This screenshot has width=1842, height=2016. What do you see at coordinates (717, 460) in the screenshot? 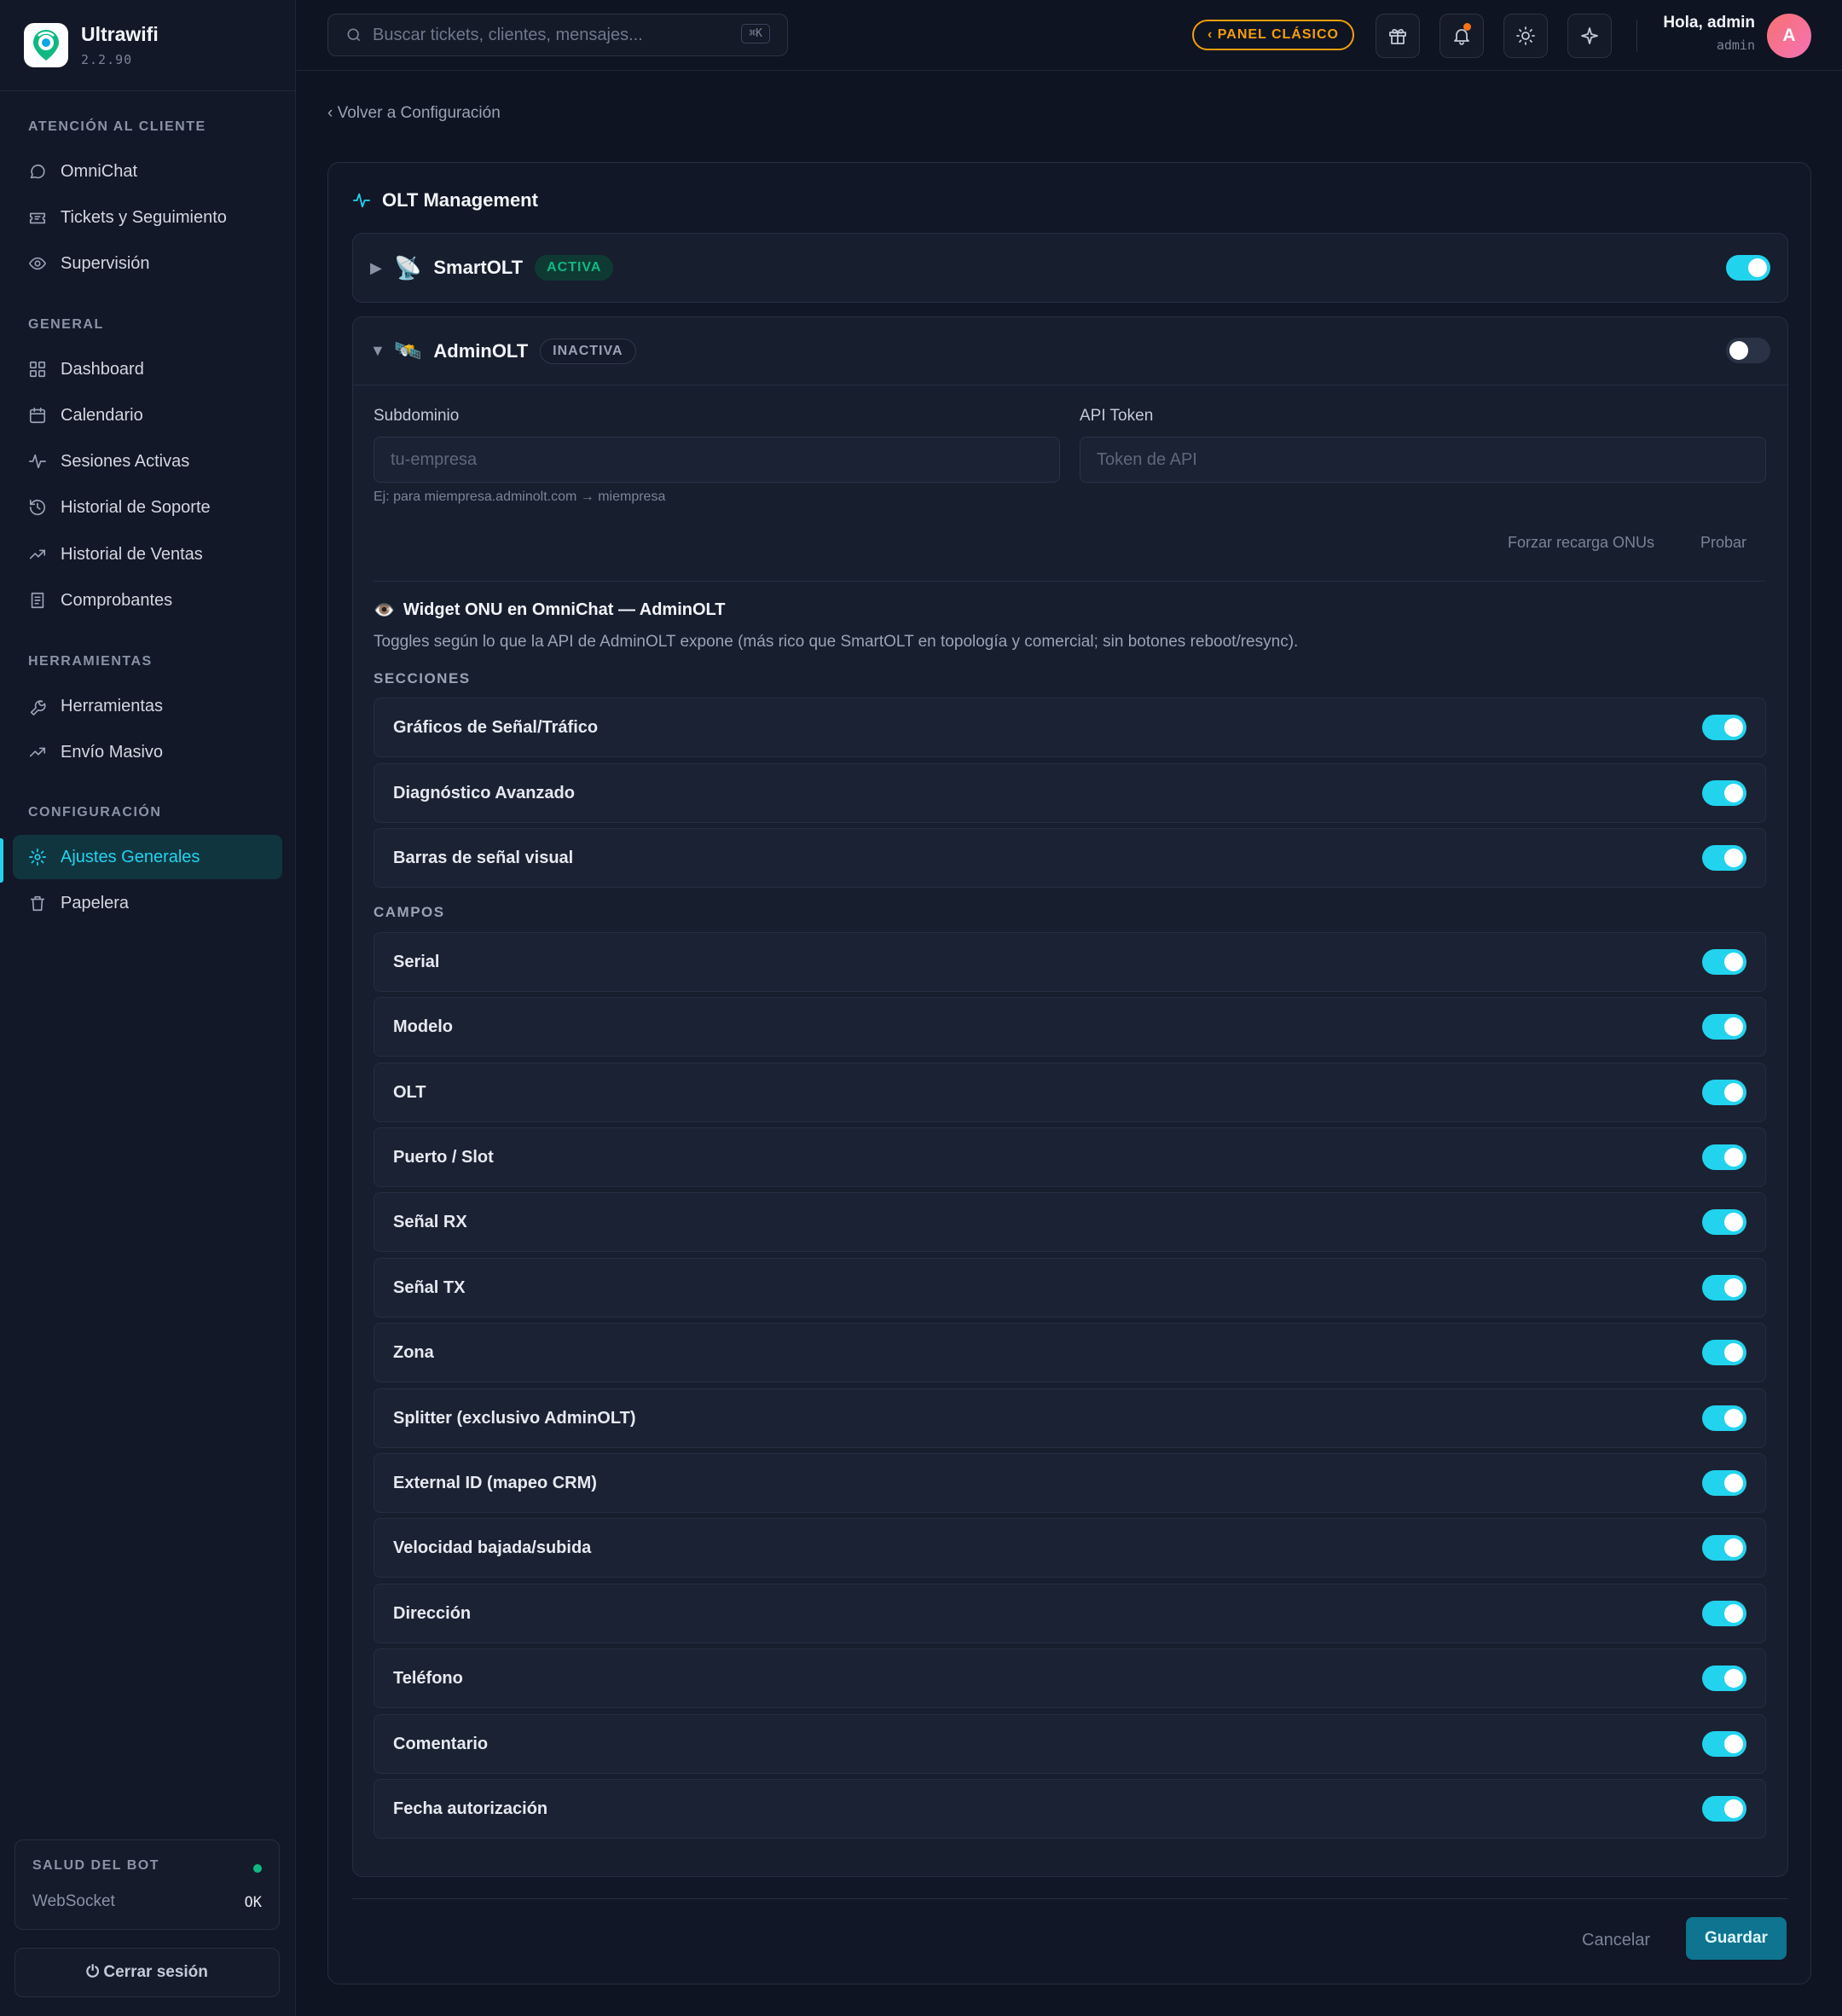
I see `subdomain-input: tu-empresa` at bounding box center [717, 460].